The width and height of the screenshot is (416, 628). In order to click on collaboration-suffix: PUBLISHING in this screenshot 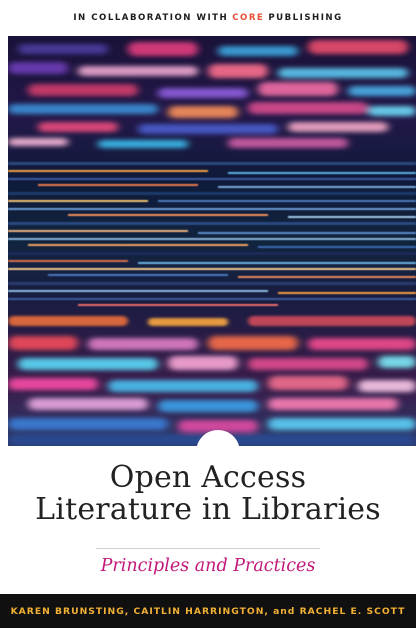, I will do `click(305, 18)`.